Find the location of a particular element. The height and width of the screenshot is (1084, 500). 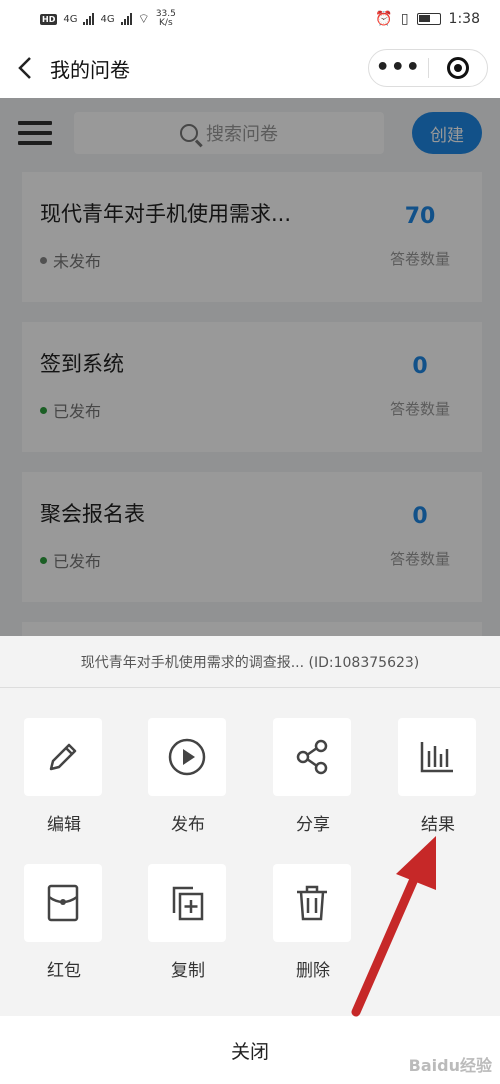

share-action-box is located at coordinates (312, 757).